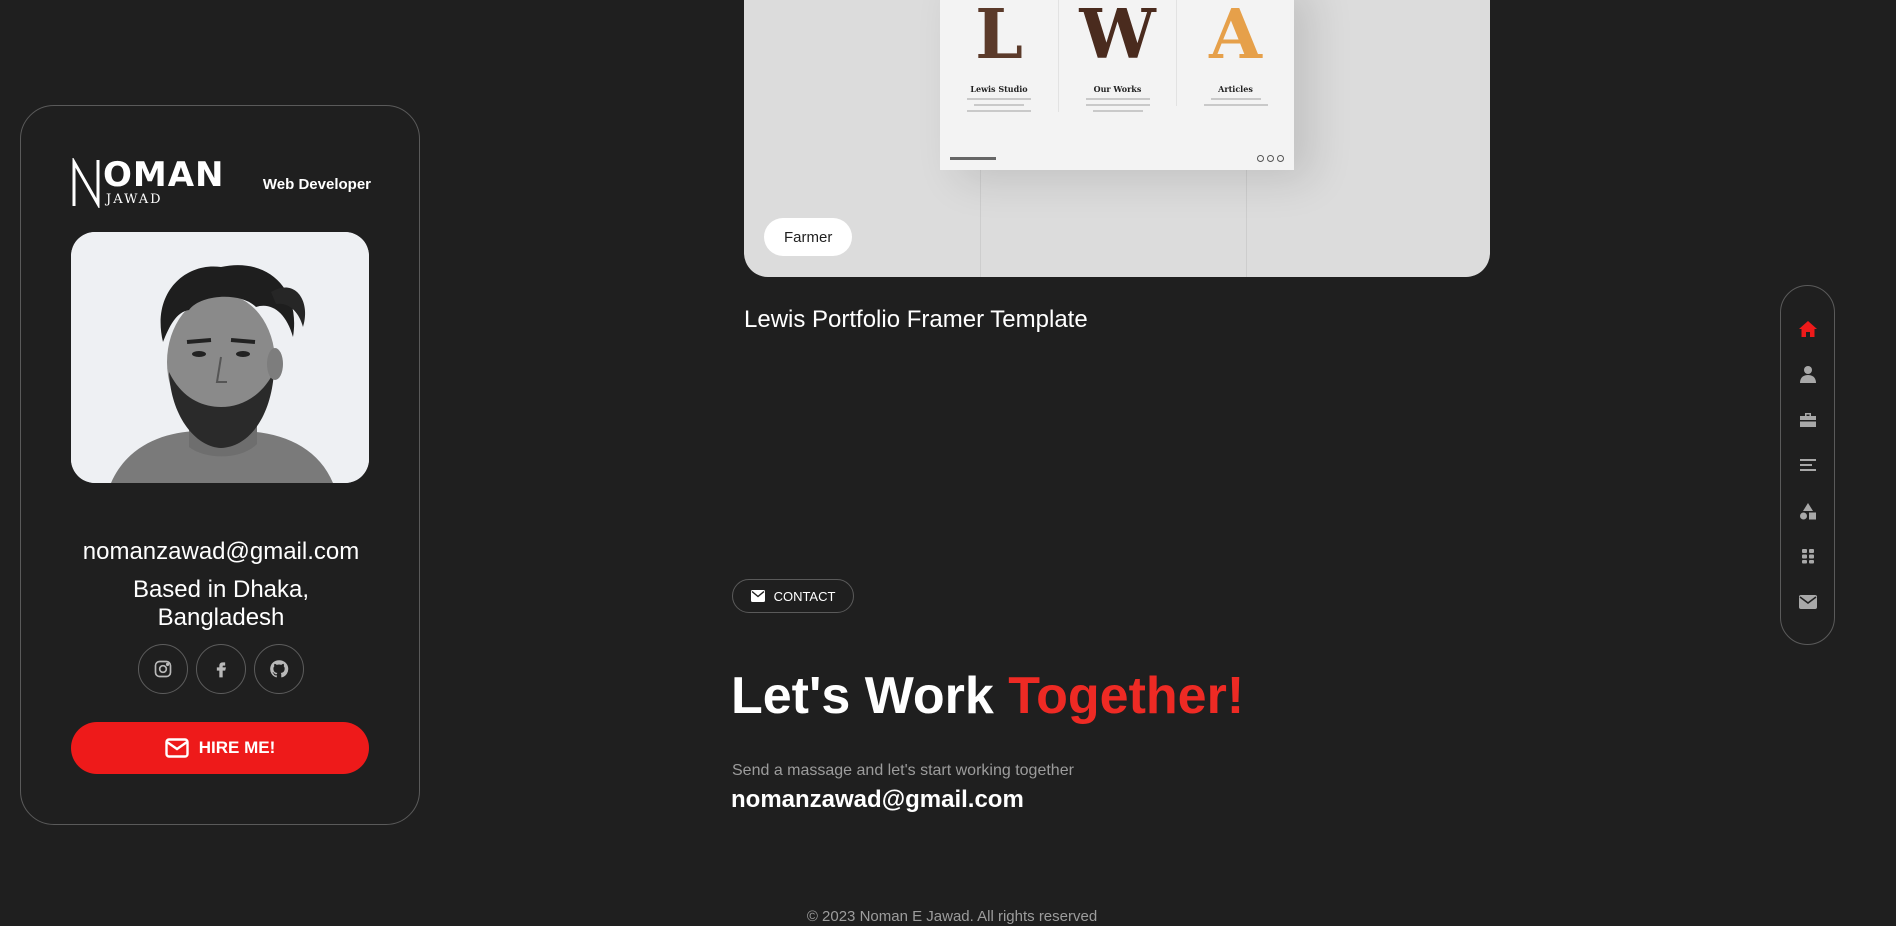 This screenshot has width=1896, height=926. I want to click on logo-text: OMAN JAWAD, so click(164, 182).